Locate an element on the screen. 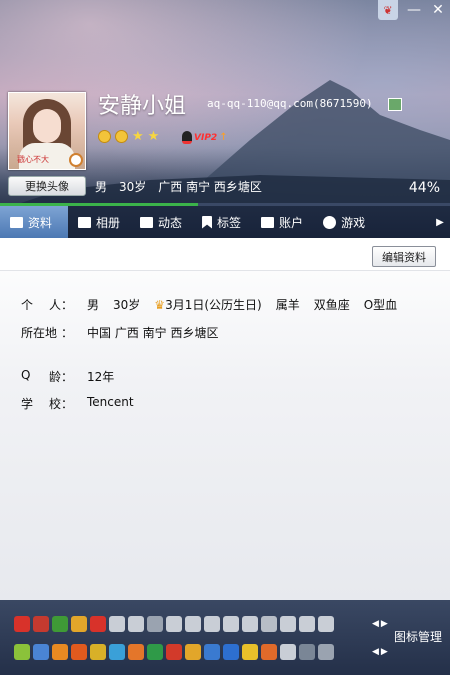 The height and width of the screenshot is (675, 450). minimize-button: — is located at coordinates (414, 10).